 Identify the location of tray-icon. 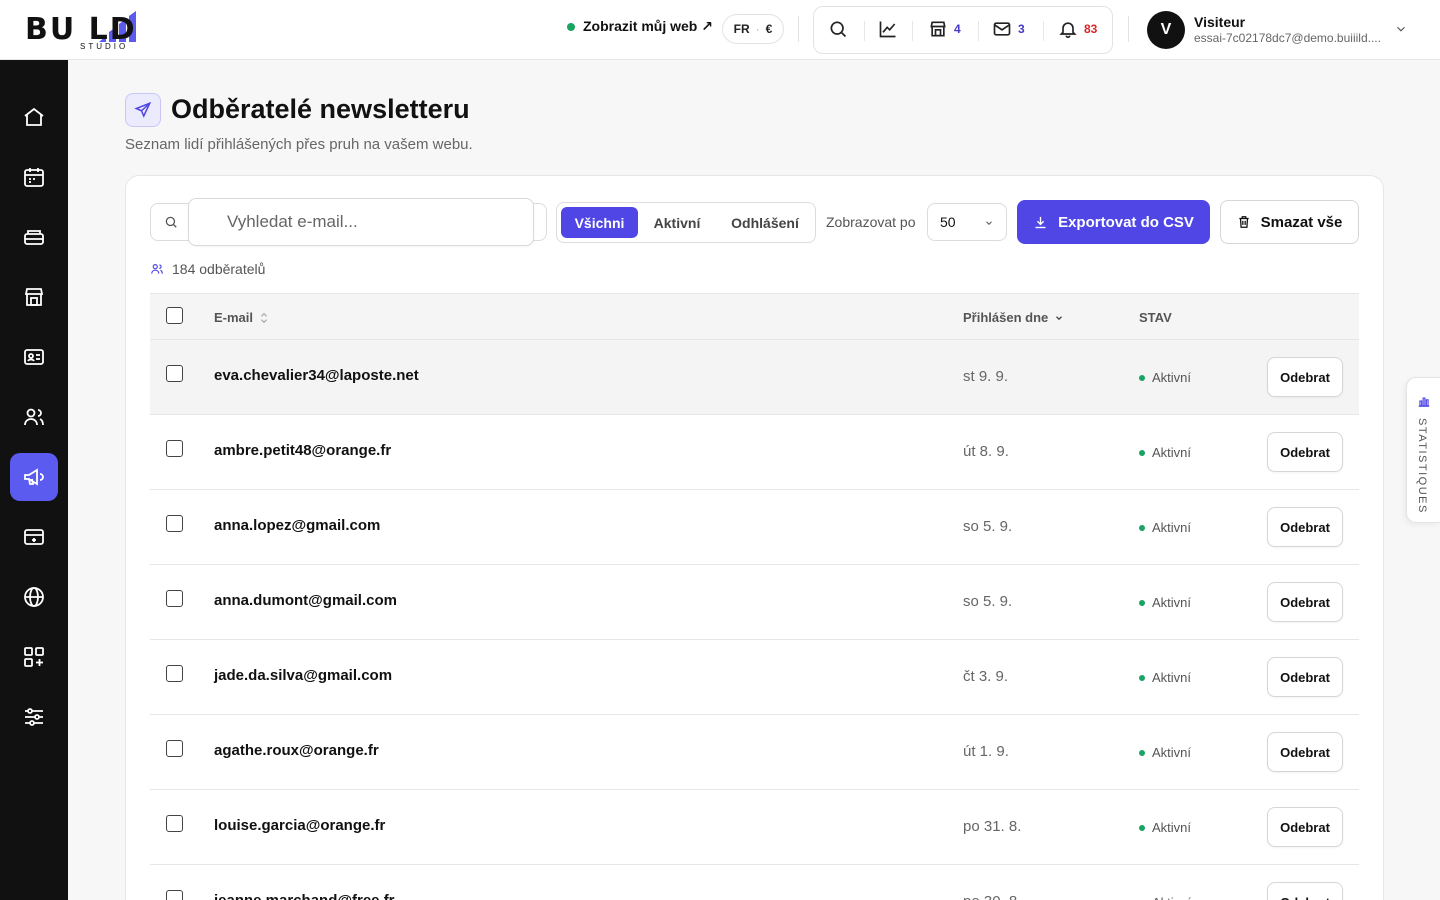
(34, 237).